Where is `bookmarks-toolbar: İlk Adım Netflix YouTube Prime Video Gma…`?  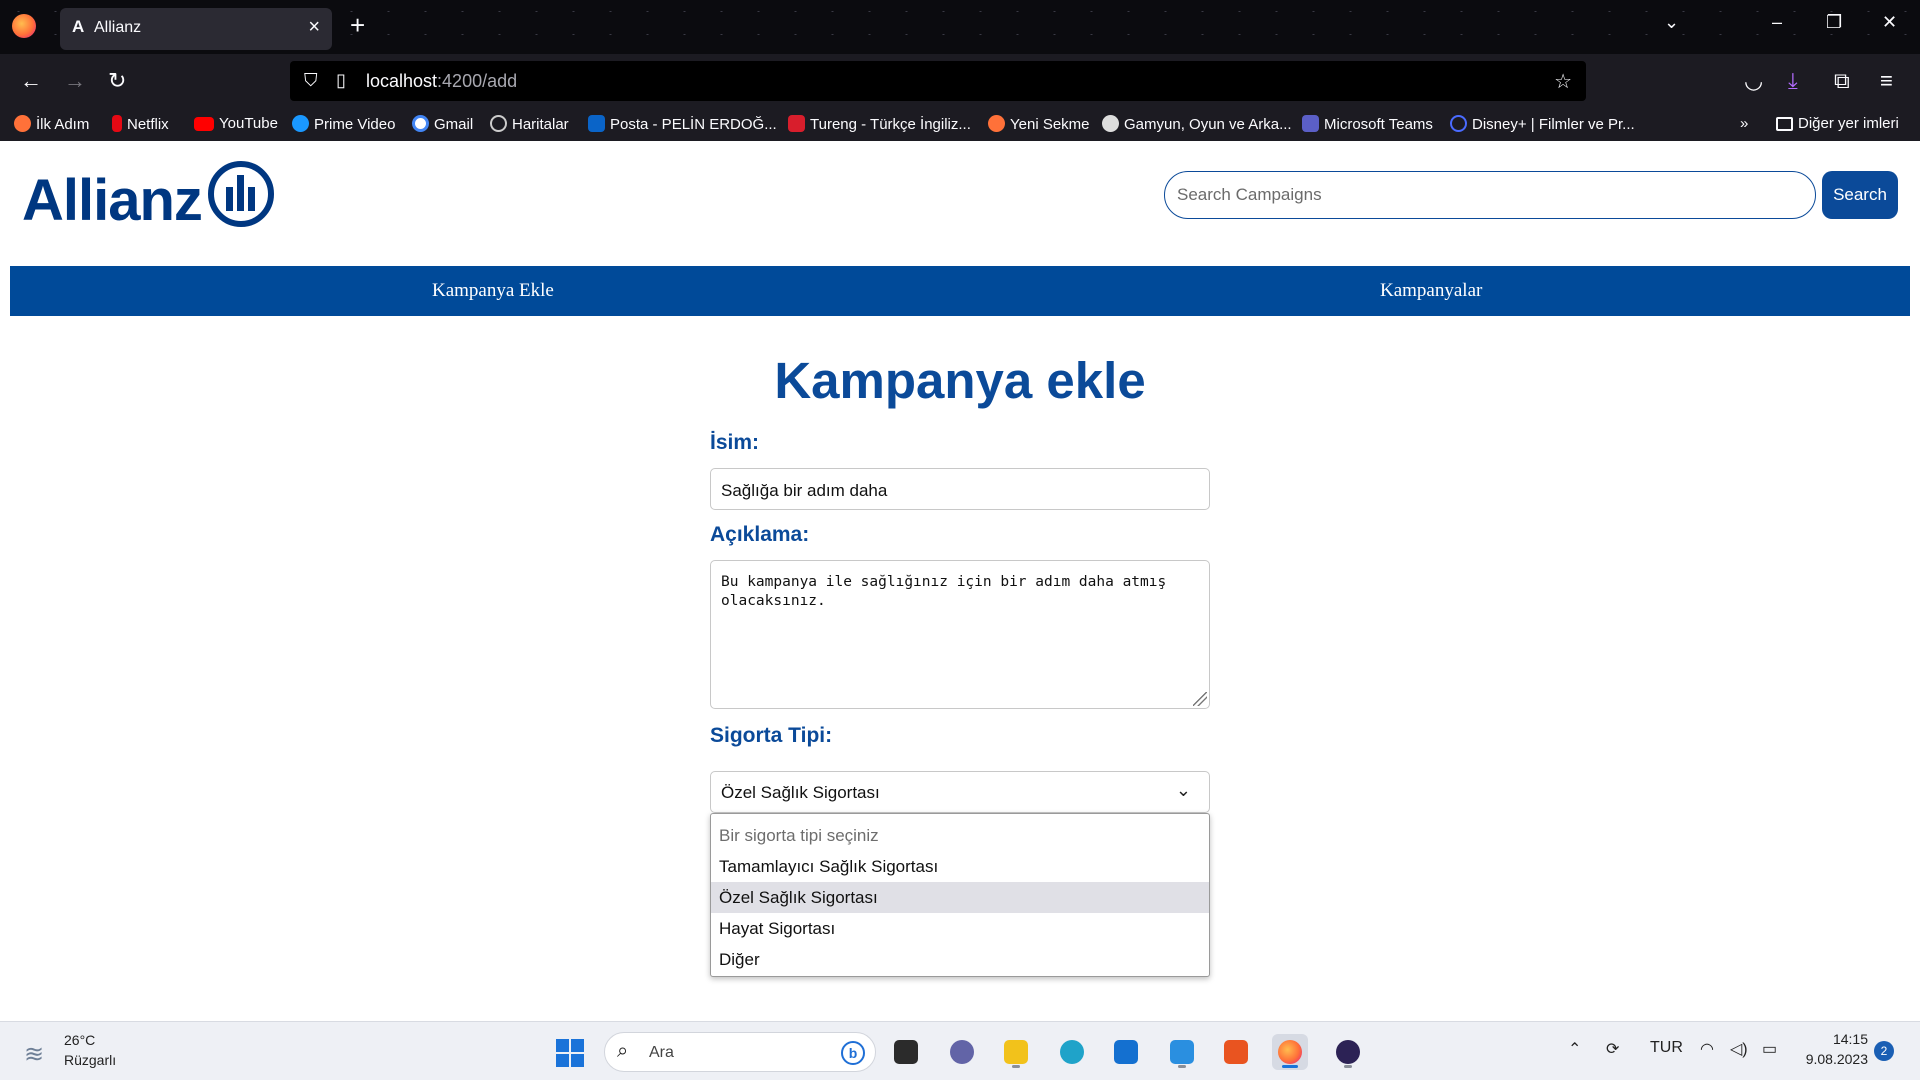
bookmarks-toolbar: İlk Adım Netflix YouTube Prime Video Gma… is located at coordinates (960, 125).